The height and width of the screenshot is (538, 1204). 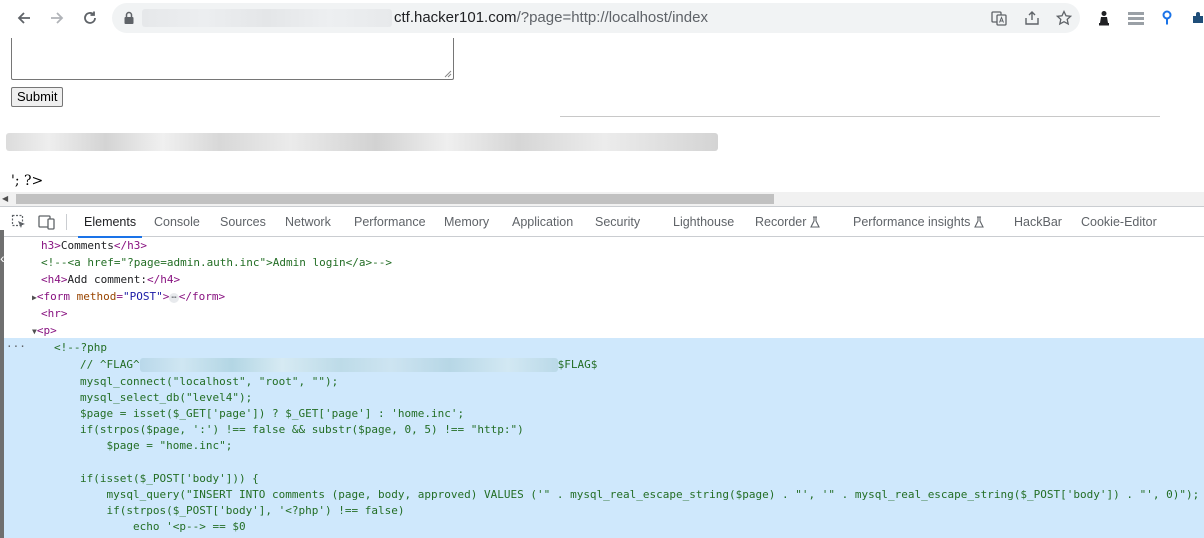 What do you see at coordinates (44, 330) in the screenshot?
I see `dom-node-p: ▼<p>` at bounding box center [44, 330].